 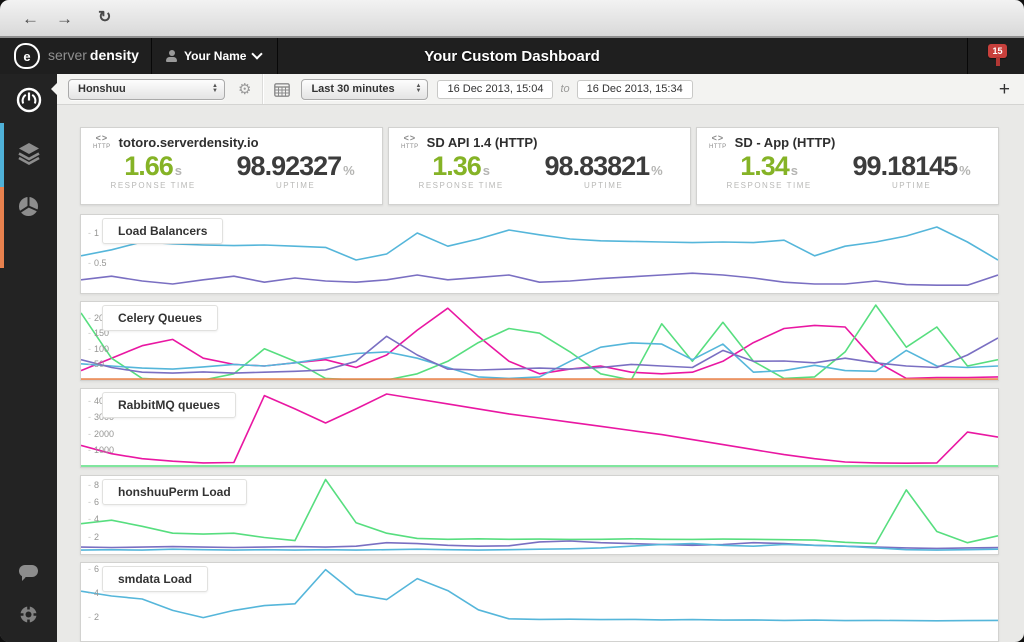 What do you see at coordinates (29, 206) in the screenshot?
I see `segmented-globe-icon` at bounding box center [29, 206].